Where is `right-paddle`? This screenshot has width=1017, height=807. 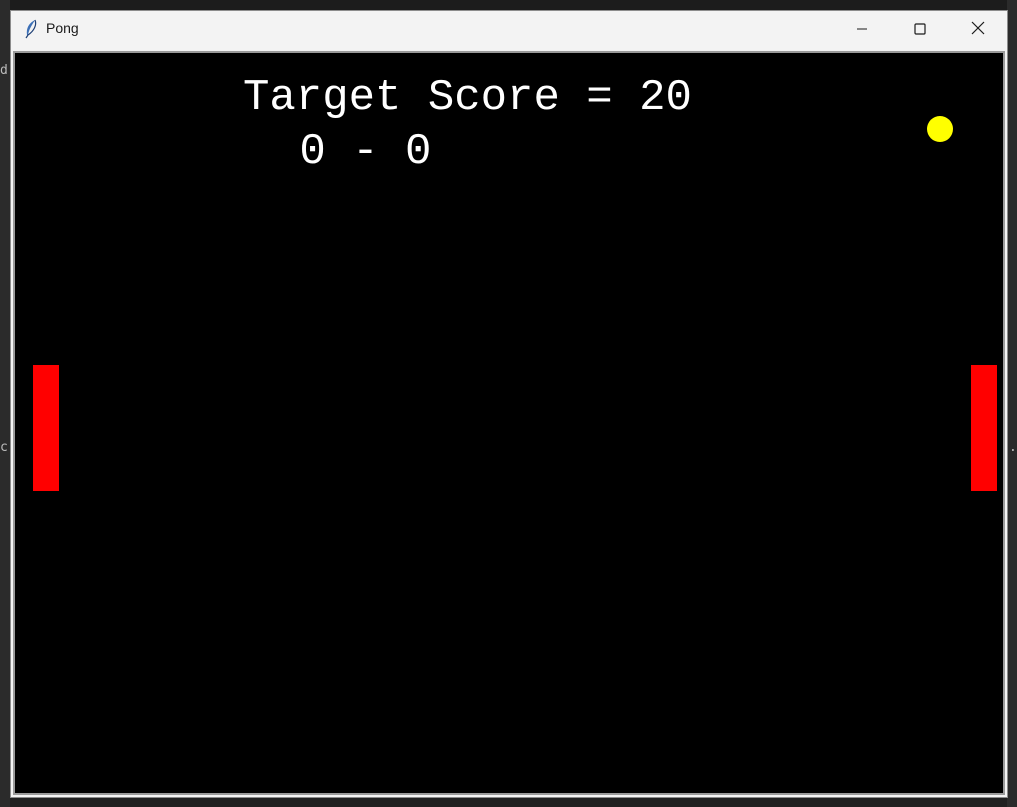 right-paddle is located at coordinates (984, 428).